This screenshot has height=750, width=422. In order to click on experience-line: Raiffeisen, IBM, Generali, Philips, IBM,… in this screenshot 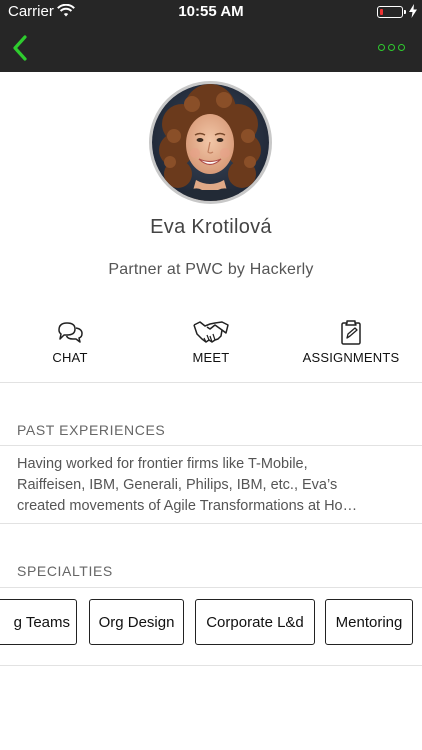, I will do `click(177, 485)`.